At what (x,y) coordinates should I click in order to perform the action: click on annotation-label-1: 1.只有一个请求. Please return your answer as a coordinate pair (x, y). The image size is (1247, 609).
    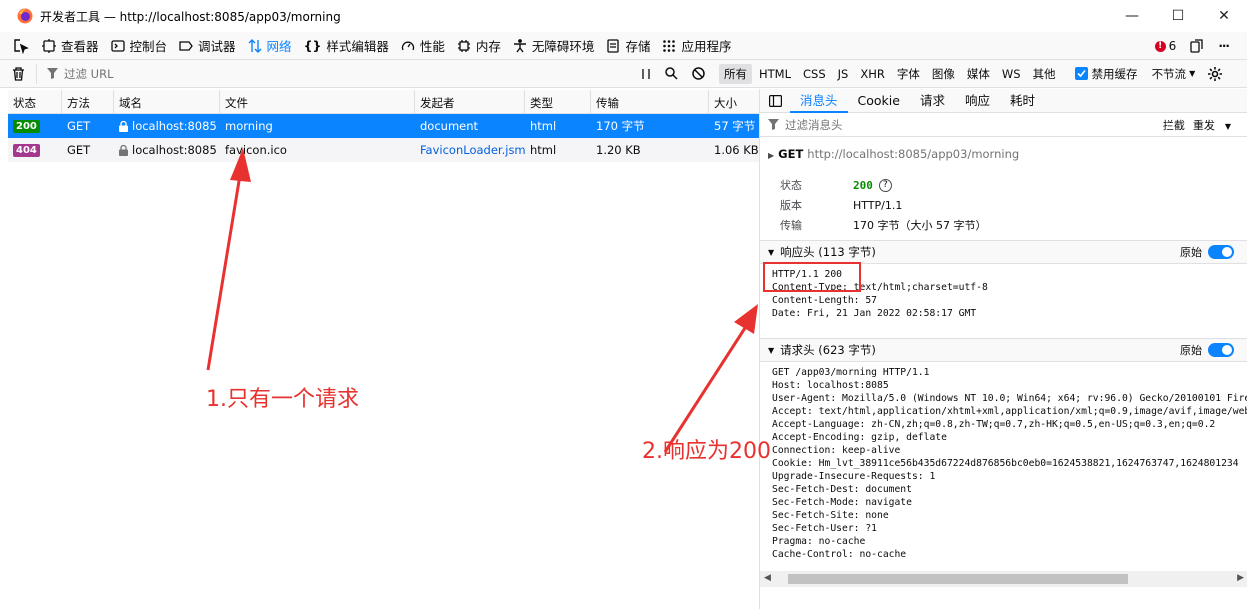
    Looking at the image, I should click on (282, 399).